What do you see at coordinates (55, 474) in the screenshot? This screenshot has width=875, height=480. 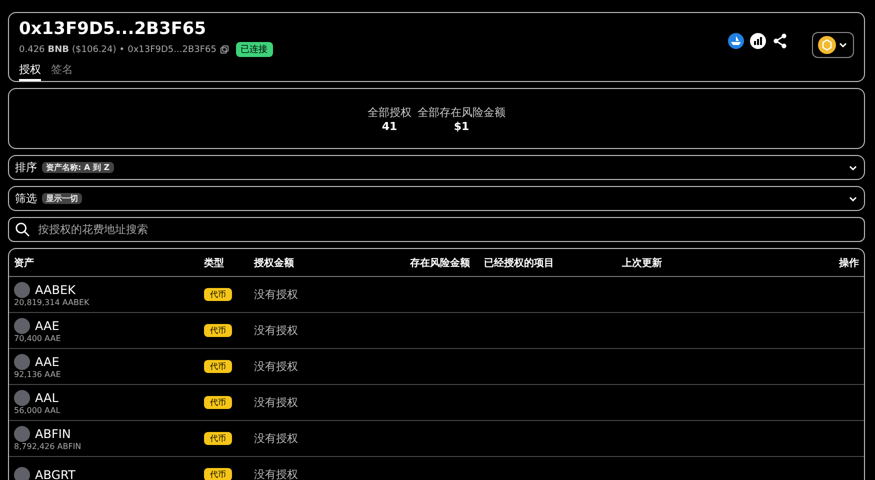 I see `asset-name: ABGRT` at bounding box center [55, 474].